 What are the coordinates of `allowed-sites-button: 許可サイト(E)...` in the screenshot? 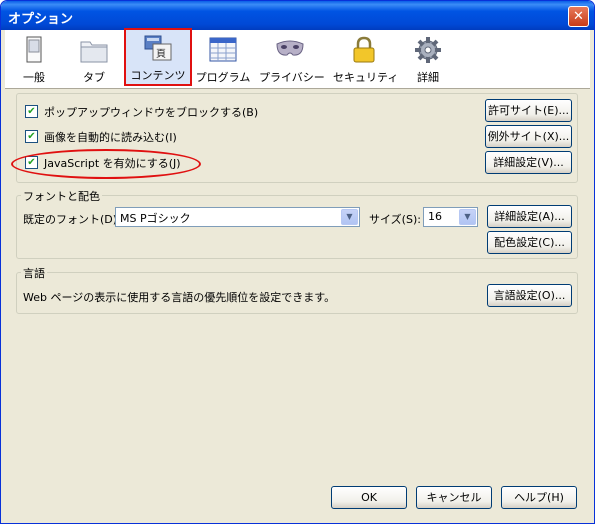 It's located at (528, 110).